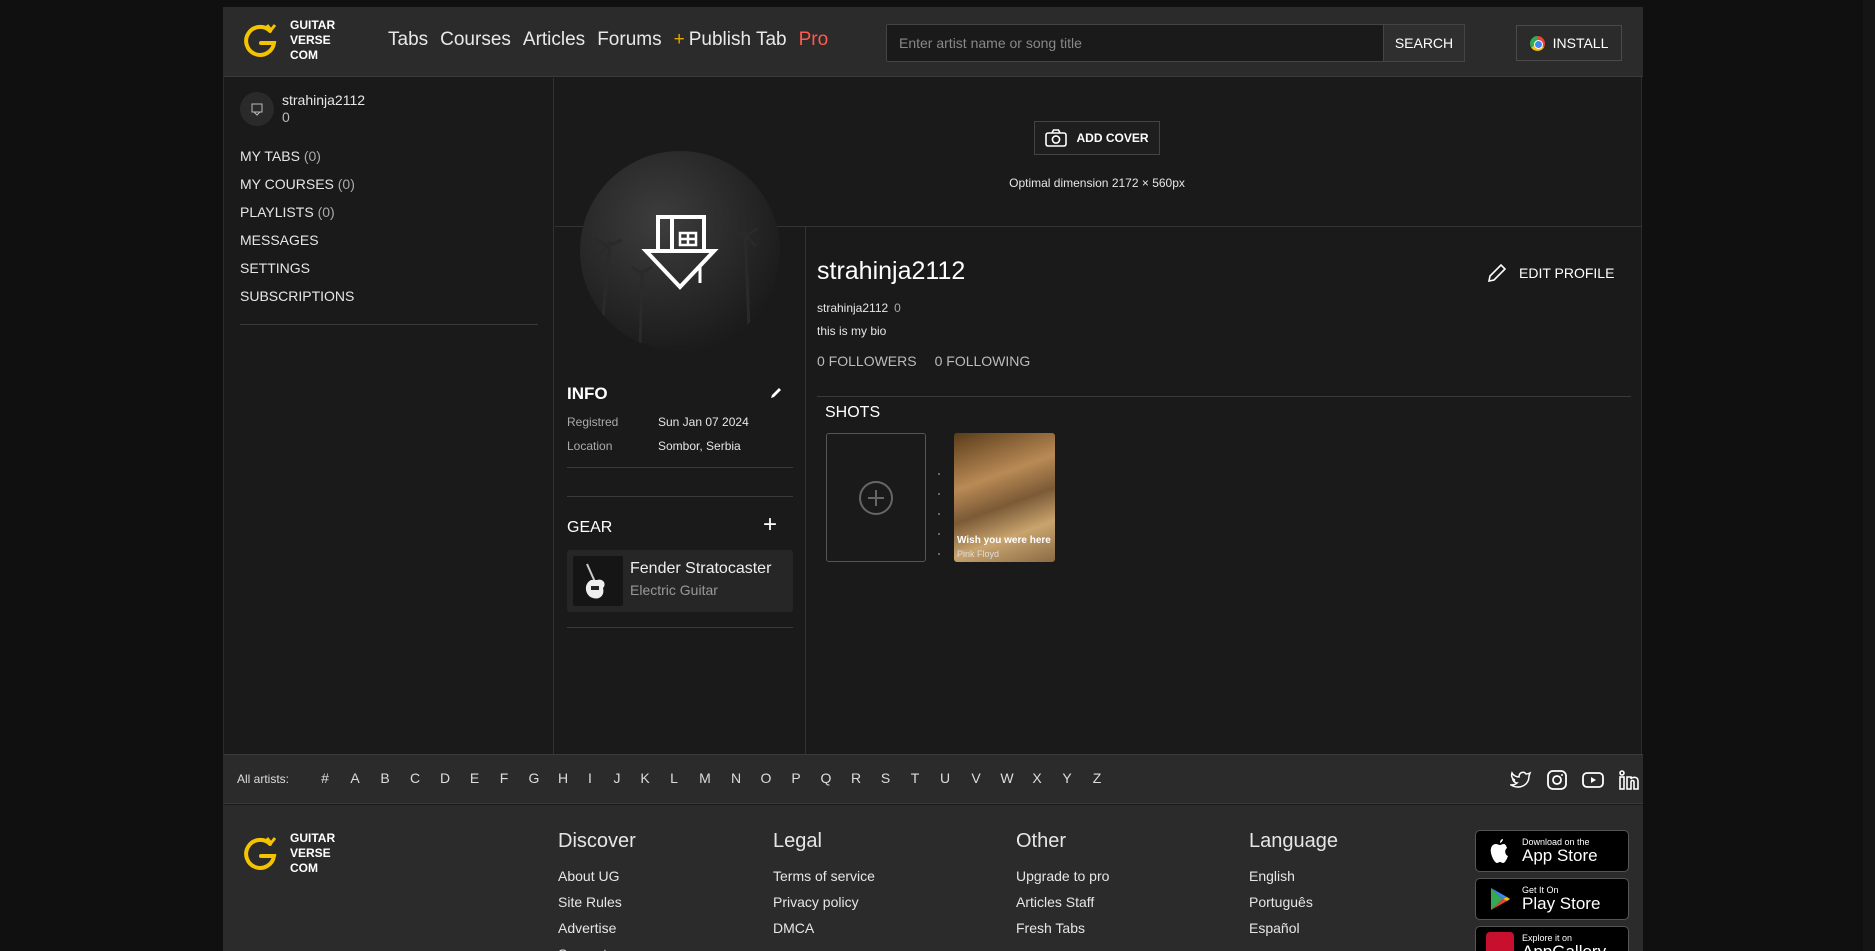  I want to click on footer-link: Site Rules, so click(597, 902).